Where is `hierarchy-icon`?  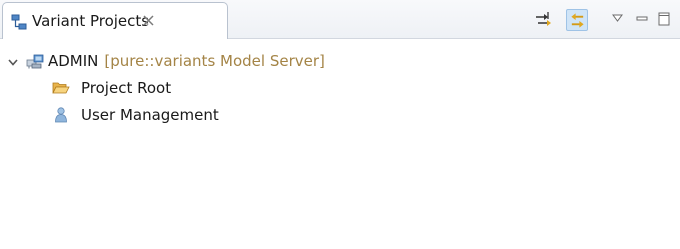
hierarchy-icon is located at coordinates (19, 22).